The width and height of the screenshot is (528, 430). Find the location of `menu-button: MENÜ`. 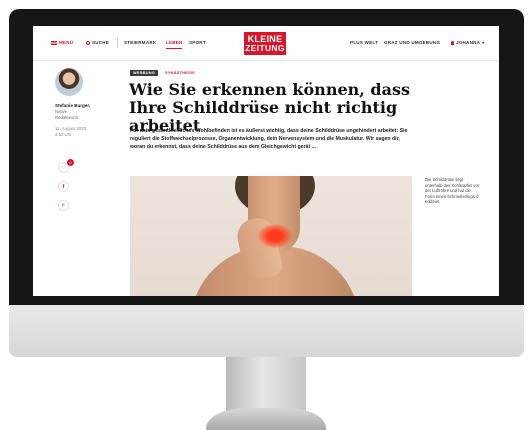

menu-button: MENÜ is located at coordinates (62, 42).